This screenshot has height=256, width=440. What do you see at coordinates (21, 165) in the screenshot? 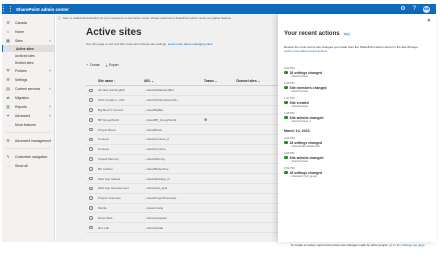
I see `sidebar-item-label: Show all` at bounding box center [21, 165].